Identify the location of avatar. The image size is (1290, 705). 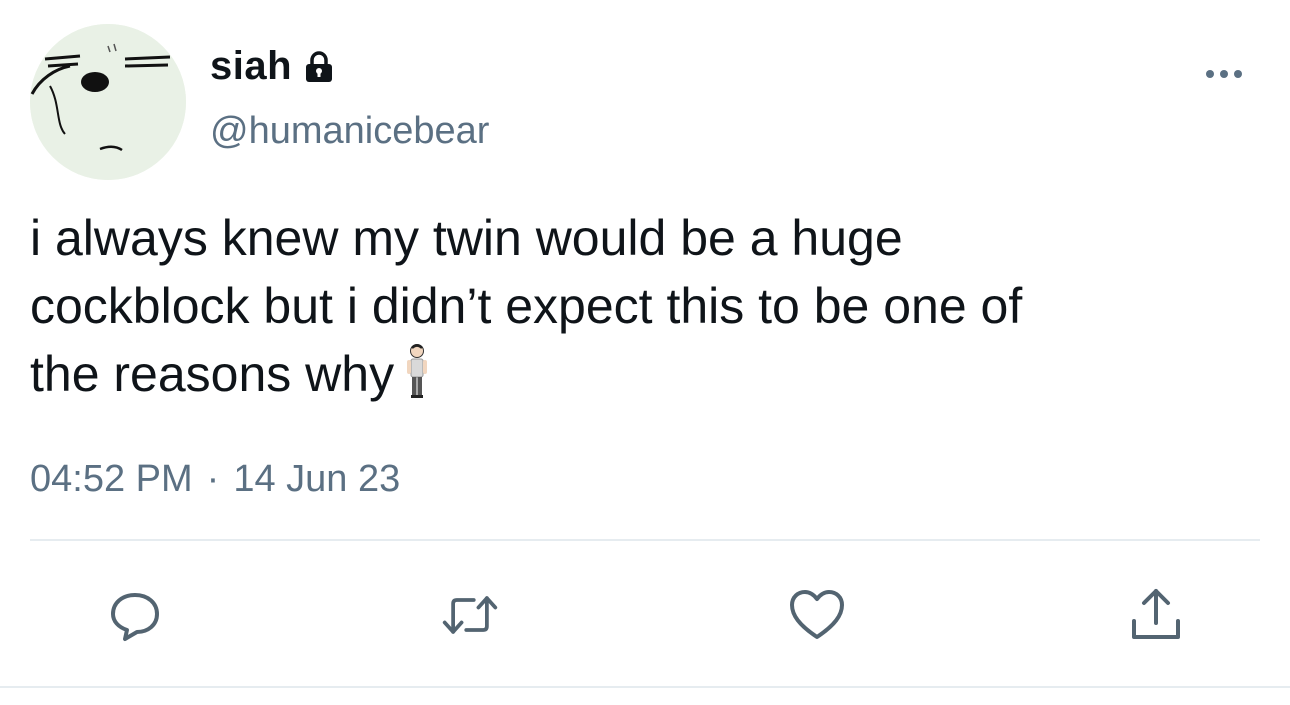
(108, 102).